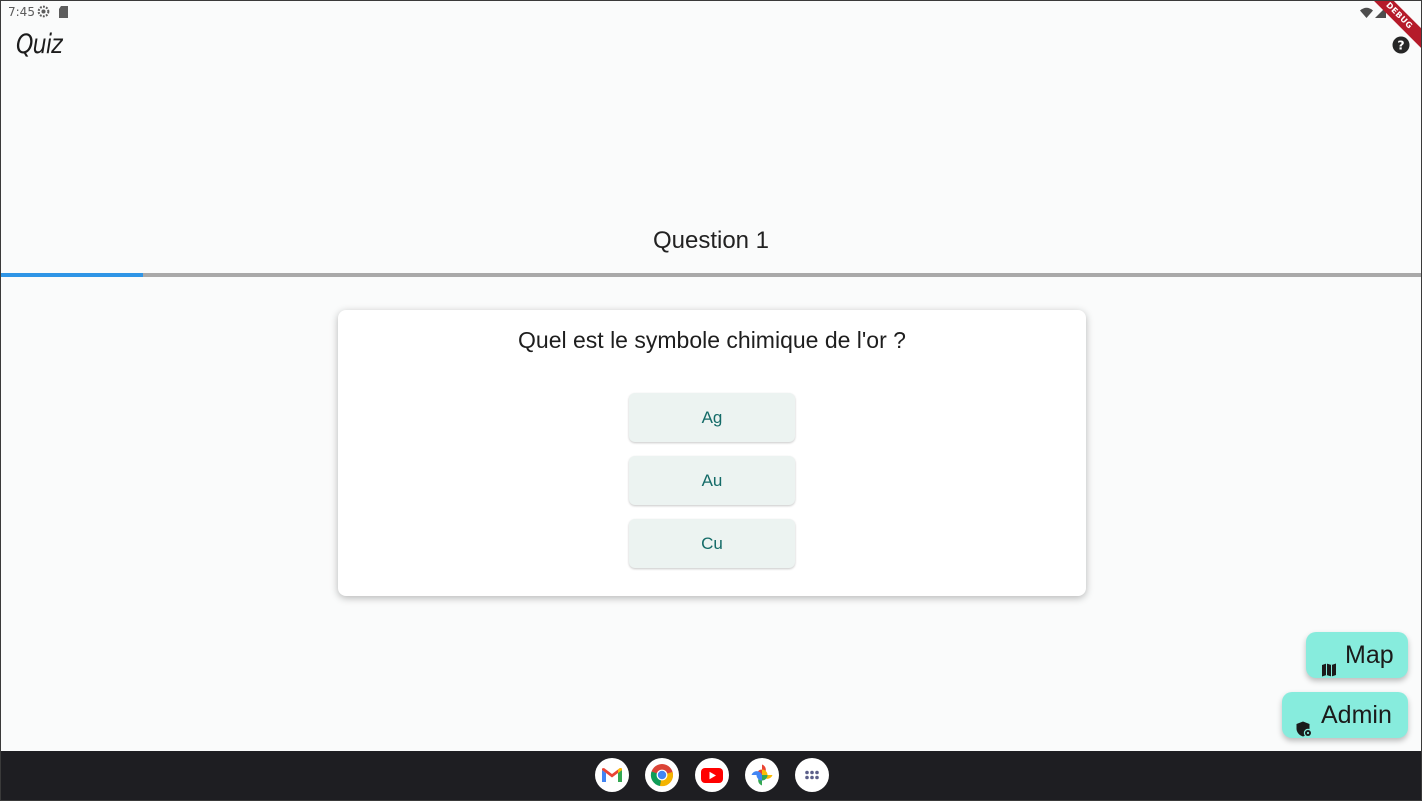 This screenshot has width=1422, height=801. I want to click on help-circle-icon: ?, so click(1401, 45).